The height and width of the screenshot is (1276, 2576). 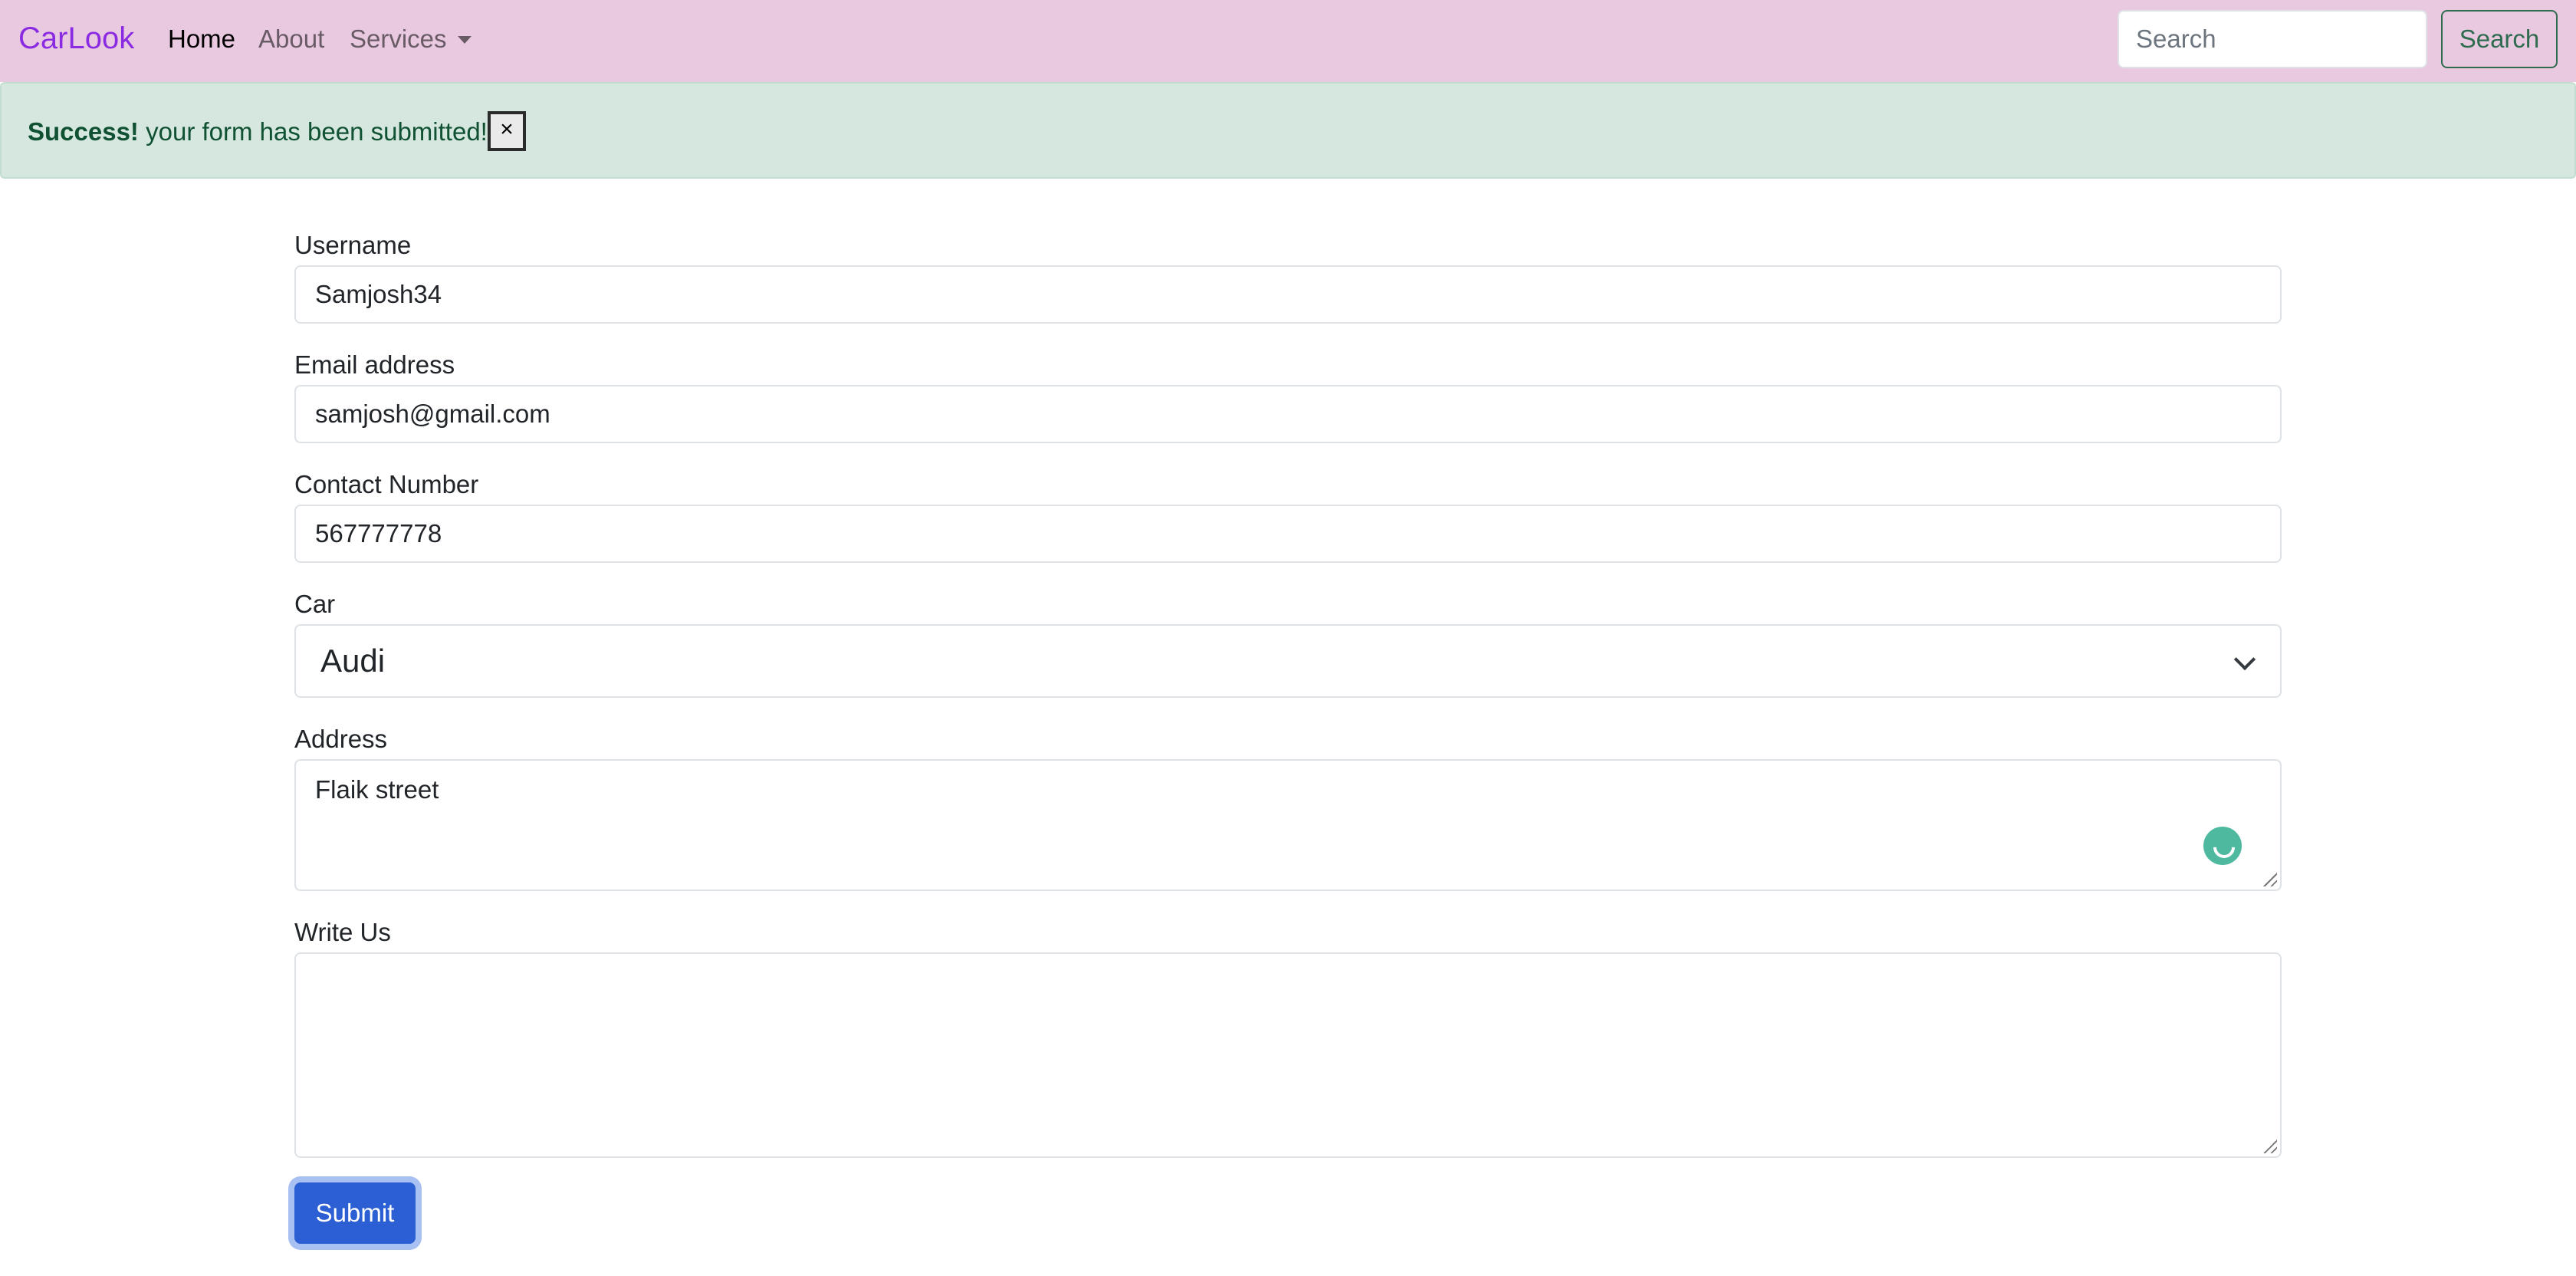 What do you see at coordinates (353, 661) in the screenshot?
I see `car-select-value: Audi` at bounding box center [353, 661].